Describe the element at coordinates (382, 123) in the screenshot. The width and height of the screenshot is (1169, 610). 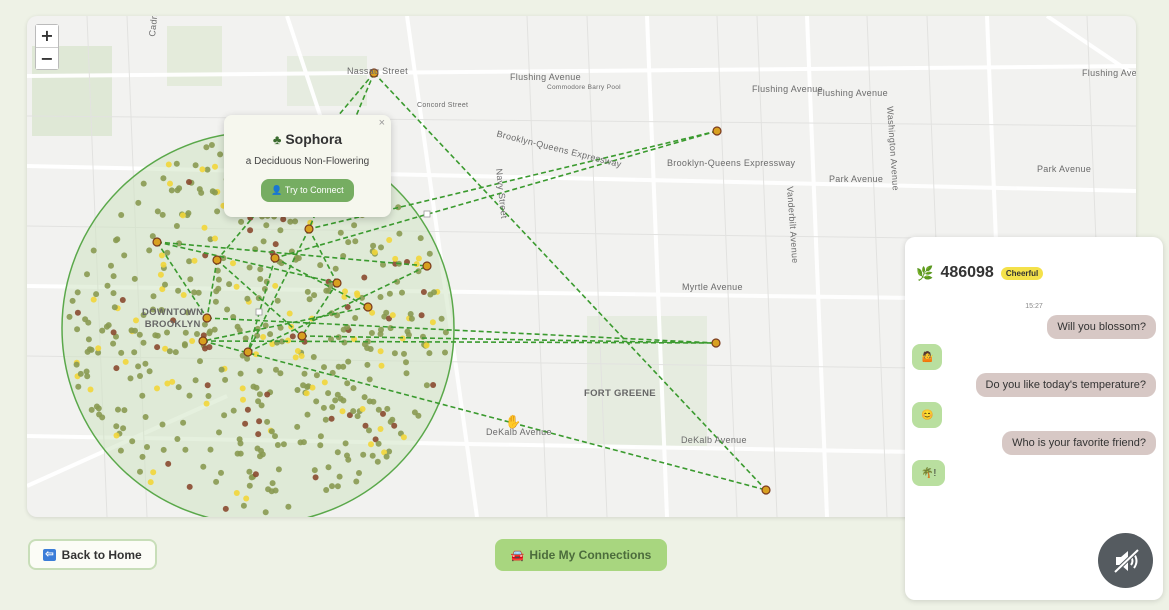
I see `close-icon: ×` at that location.